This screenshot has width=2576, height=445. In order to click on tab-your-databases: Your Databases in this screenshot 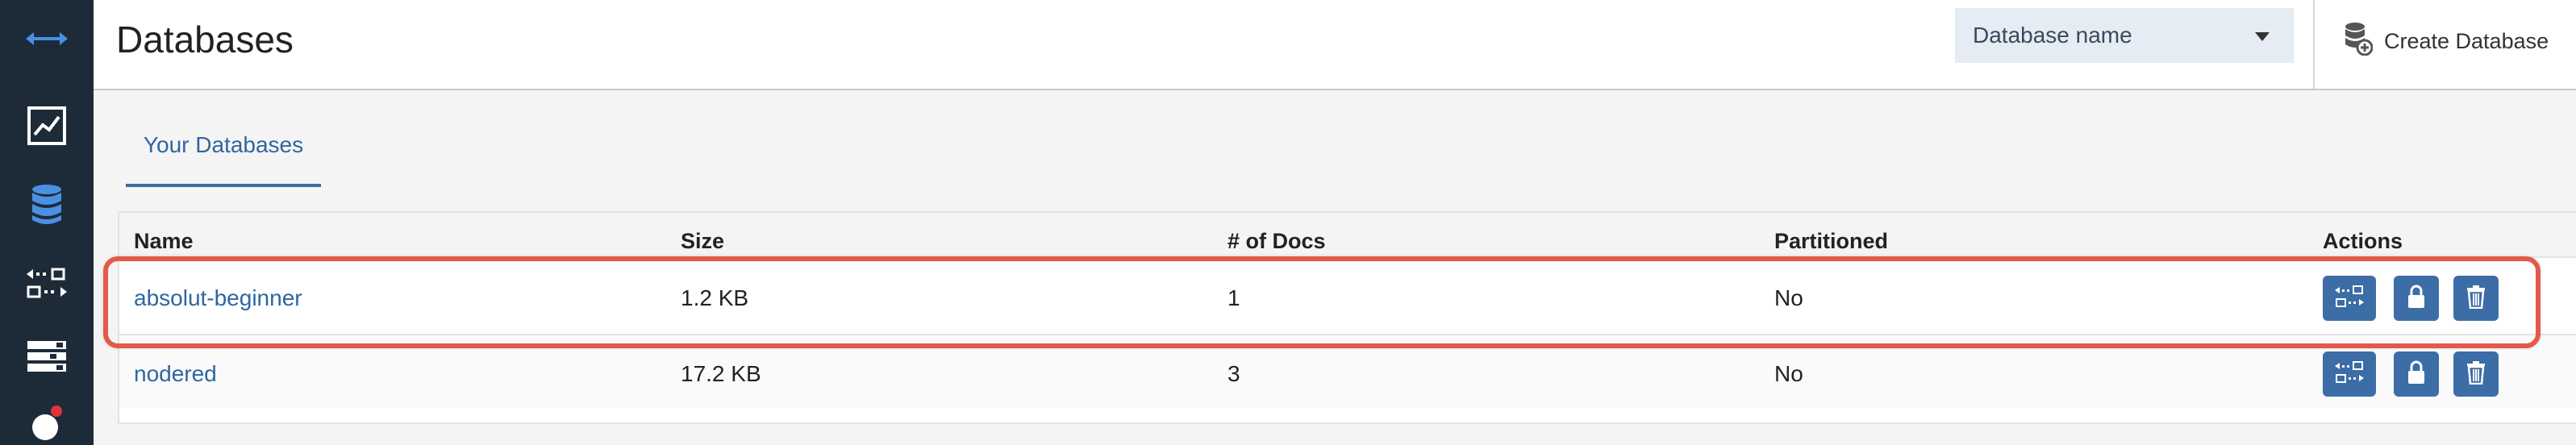, I will do `click(223, 150)`.